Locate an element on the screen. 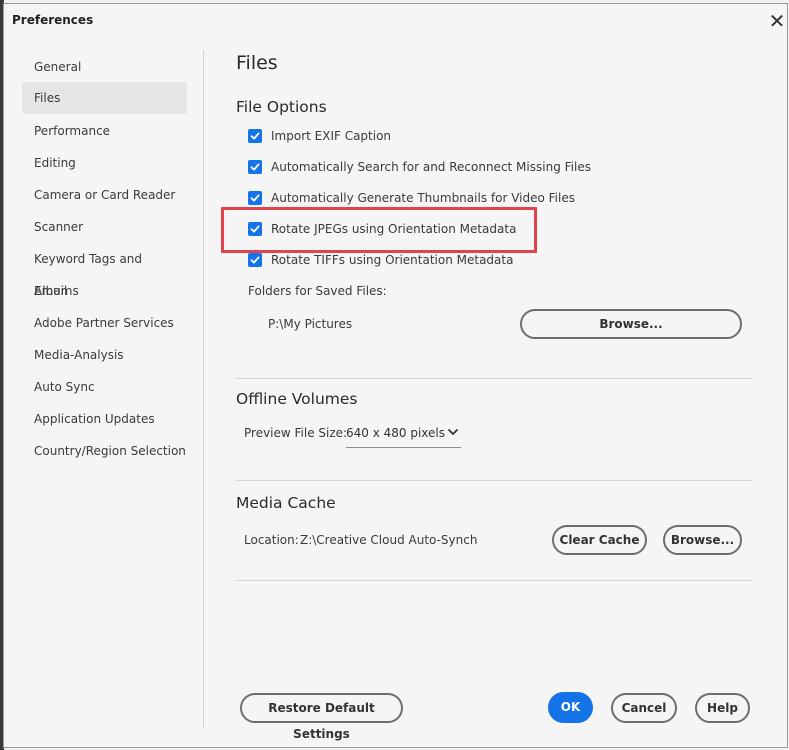 The width and height of the screenshot is (789, 750). media-cache-location-value: Z:\Creative Cloud Auto-Synch is located at coordinates (389, 540).